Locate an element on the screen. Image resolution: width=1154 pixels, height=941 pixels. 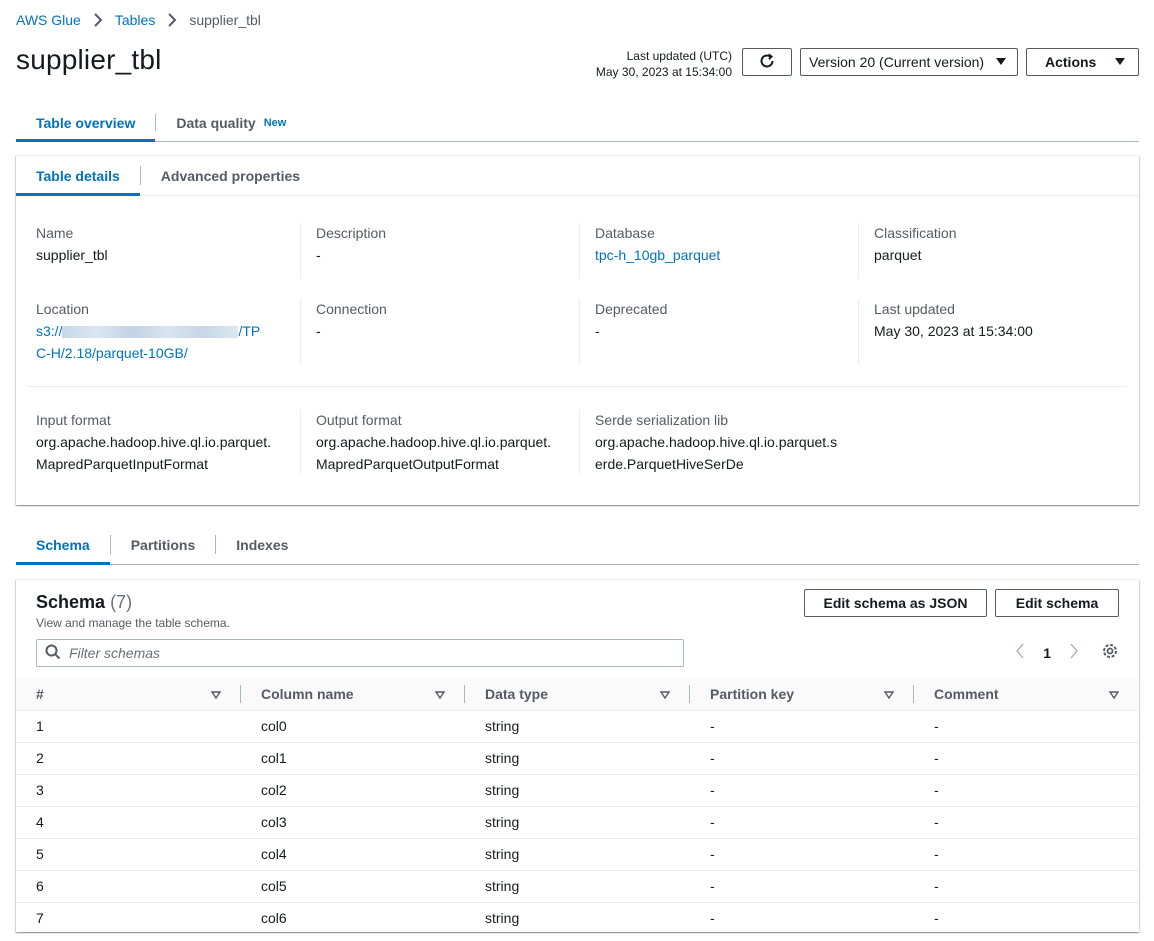
cell-number: 7 is located at coordinates (40, 918).